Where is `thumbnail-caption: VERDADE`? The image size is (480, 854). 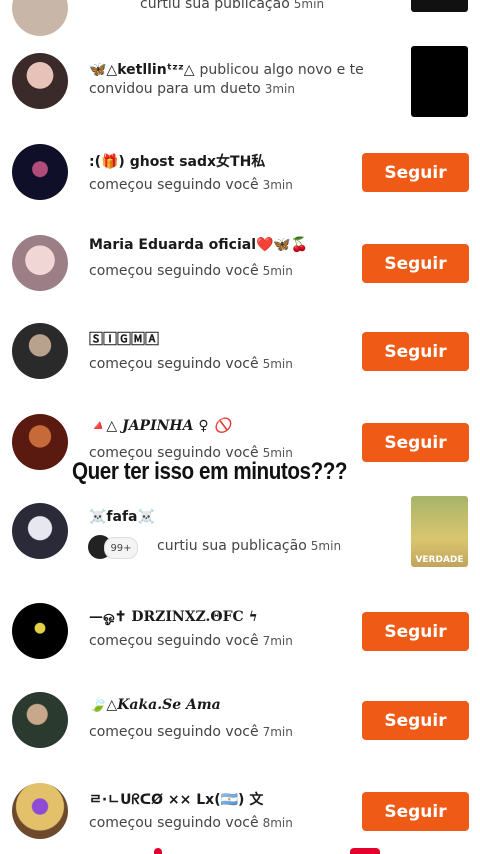 thumbnail-caption: VERDADE is located at coordinates (439, 560).